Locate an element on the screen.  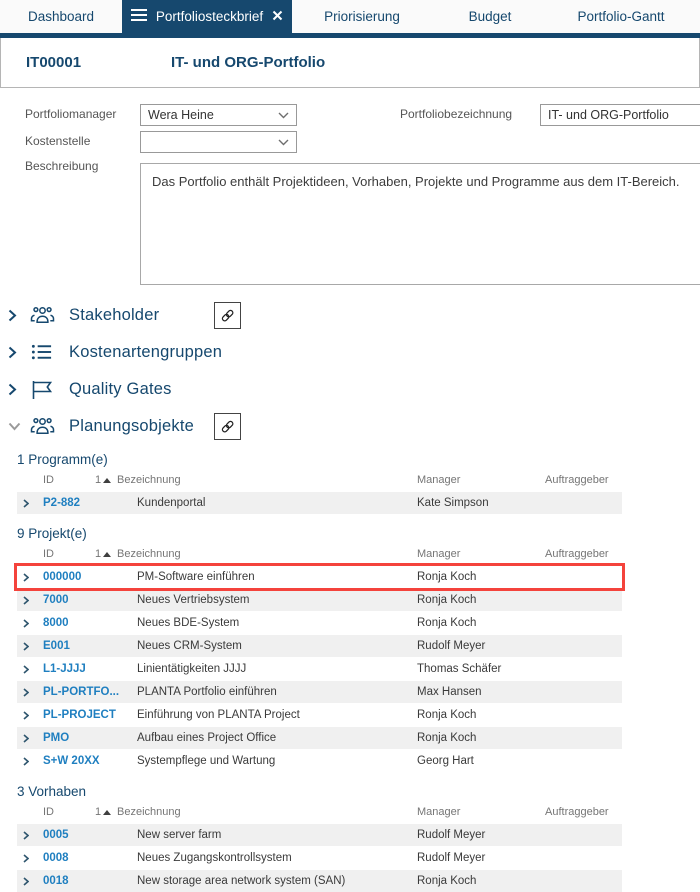
table-row: 0005 New server farm Rudolf Meyer is located at coordinates (319, 835).